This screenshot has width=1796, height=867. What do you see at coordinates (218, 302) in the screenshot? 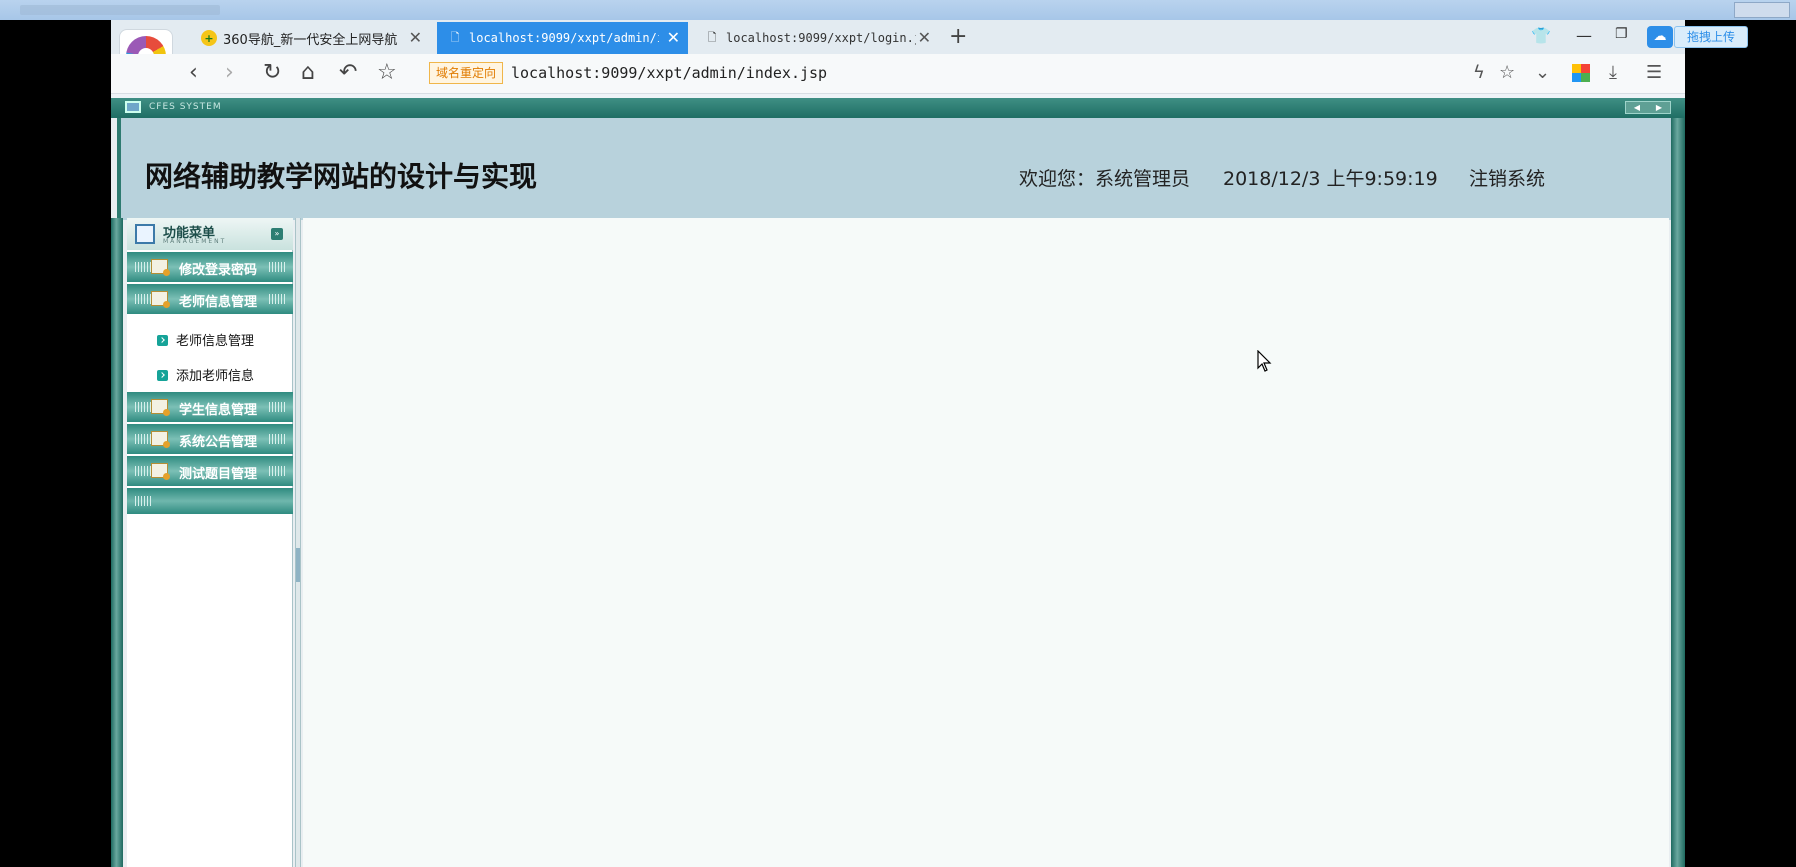
I see `sidebar-item-label: 老师信息管理` at bounding box center [218, 302].